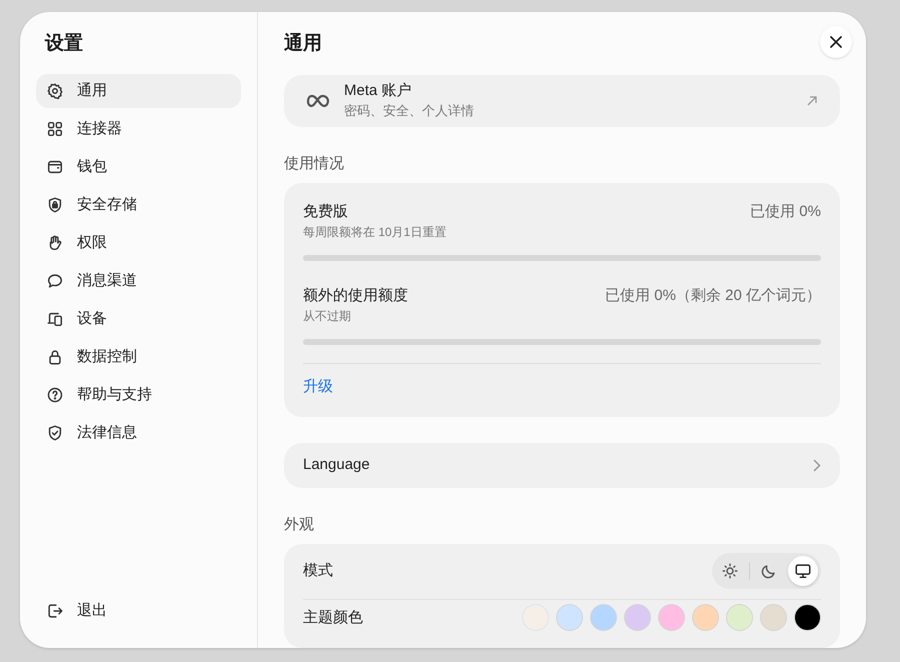  I want to click on account-card: Meta 账户 密码、安全、个人详情, so click(562, 101).